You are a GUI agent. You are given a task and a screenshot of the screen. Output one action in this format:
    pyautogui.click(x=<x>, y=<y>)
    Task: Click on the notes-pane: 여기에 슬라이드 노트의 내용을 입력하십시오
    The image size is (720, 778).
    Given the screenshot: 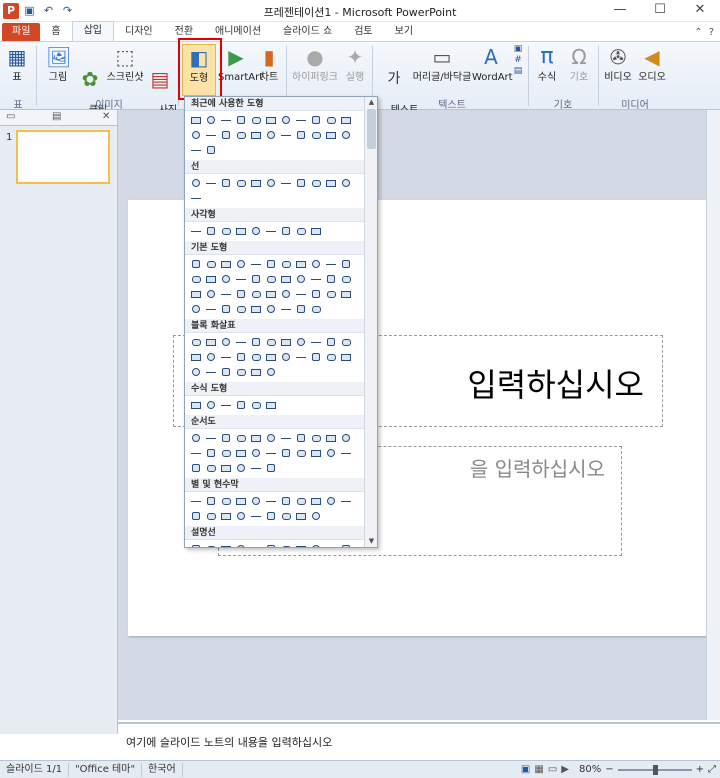 What is the action you would take?
    pyautogui.click(x=419, y=741)
    